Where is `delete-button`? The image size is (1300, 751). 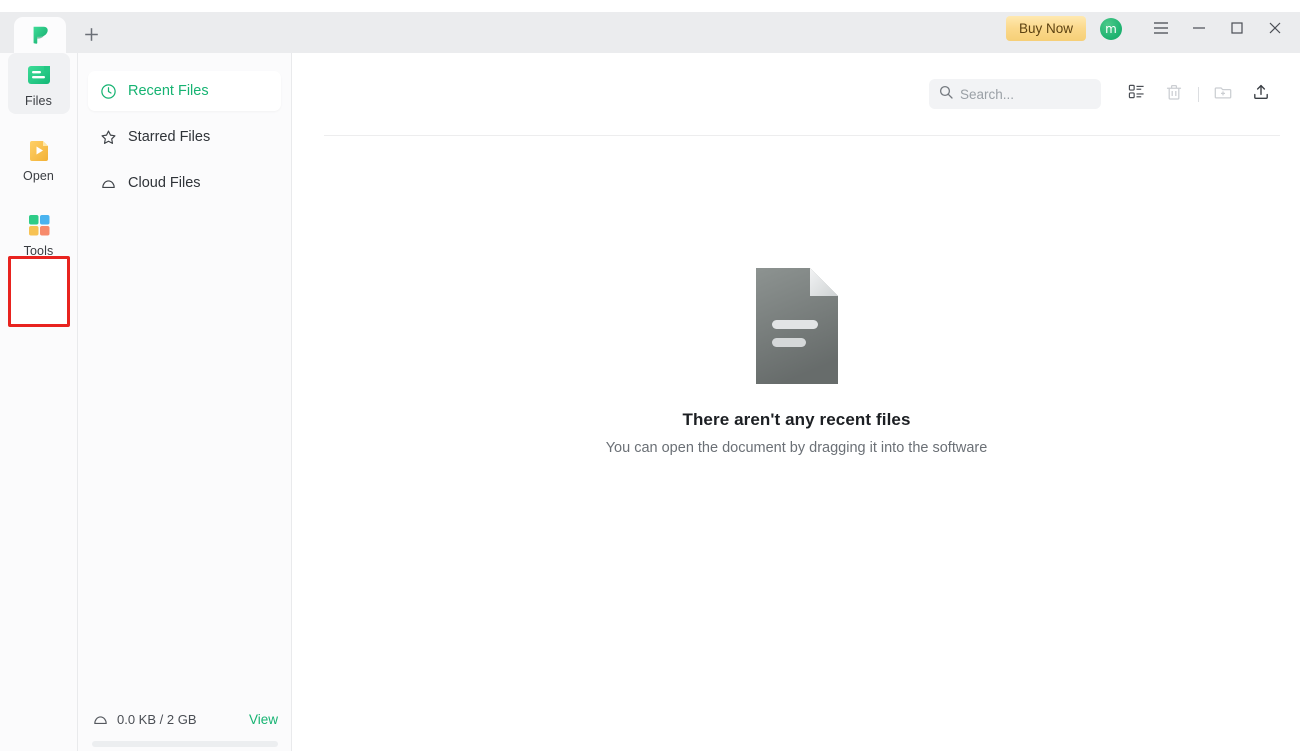
delete-button is located at coordinates (1174, 94).